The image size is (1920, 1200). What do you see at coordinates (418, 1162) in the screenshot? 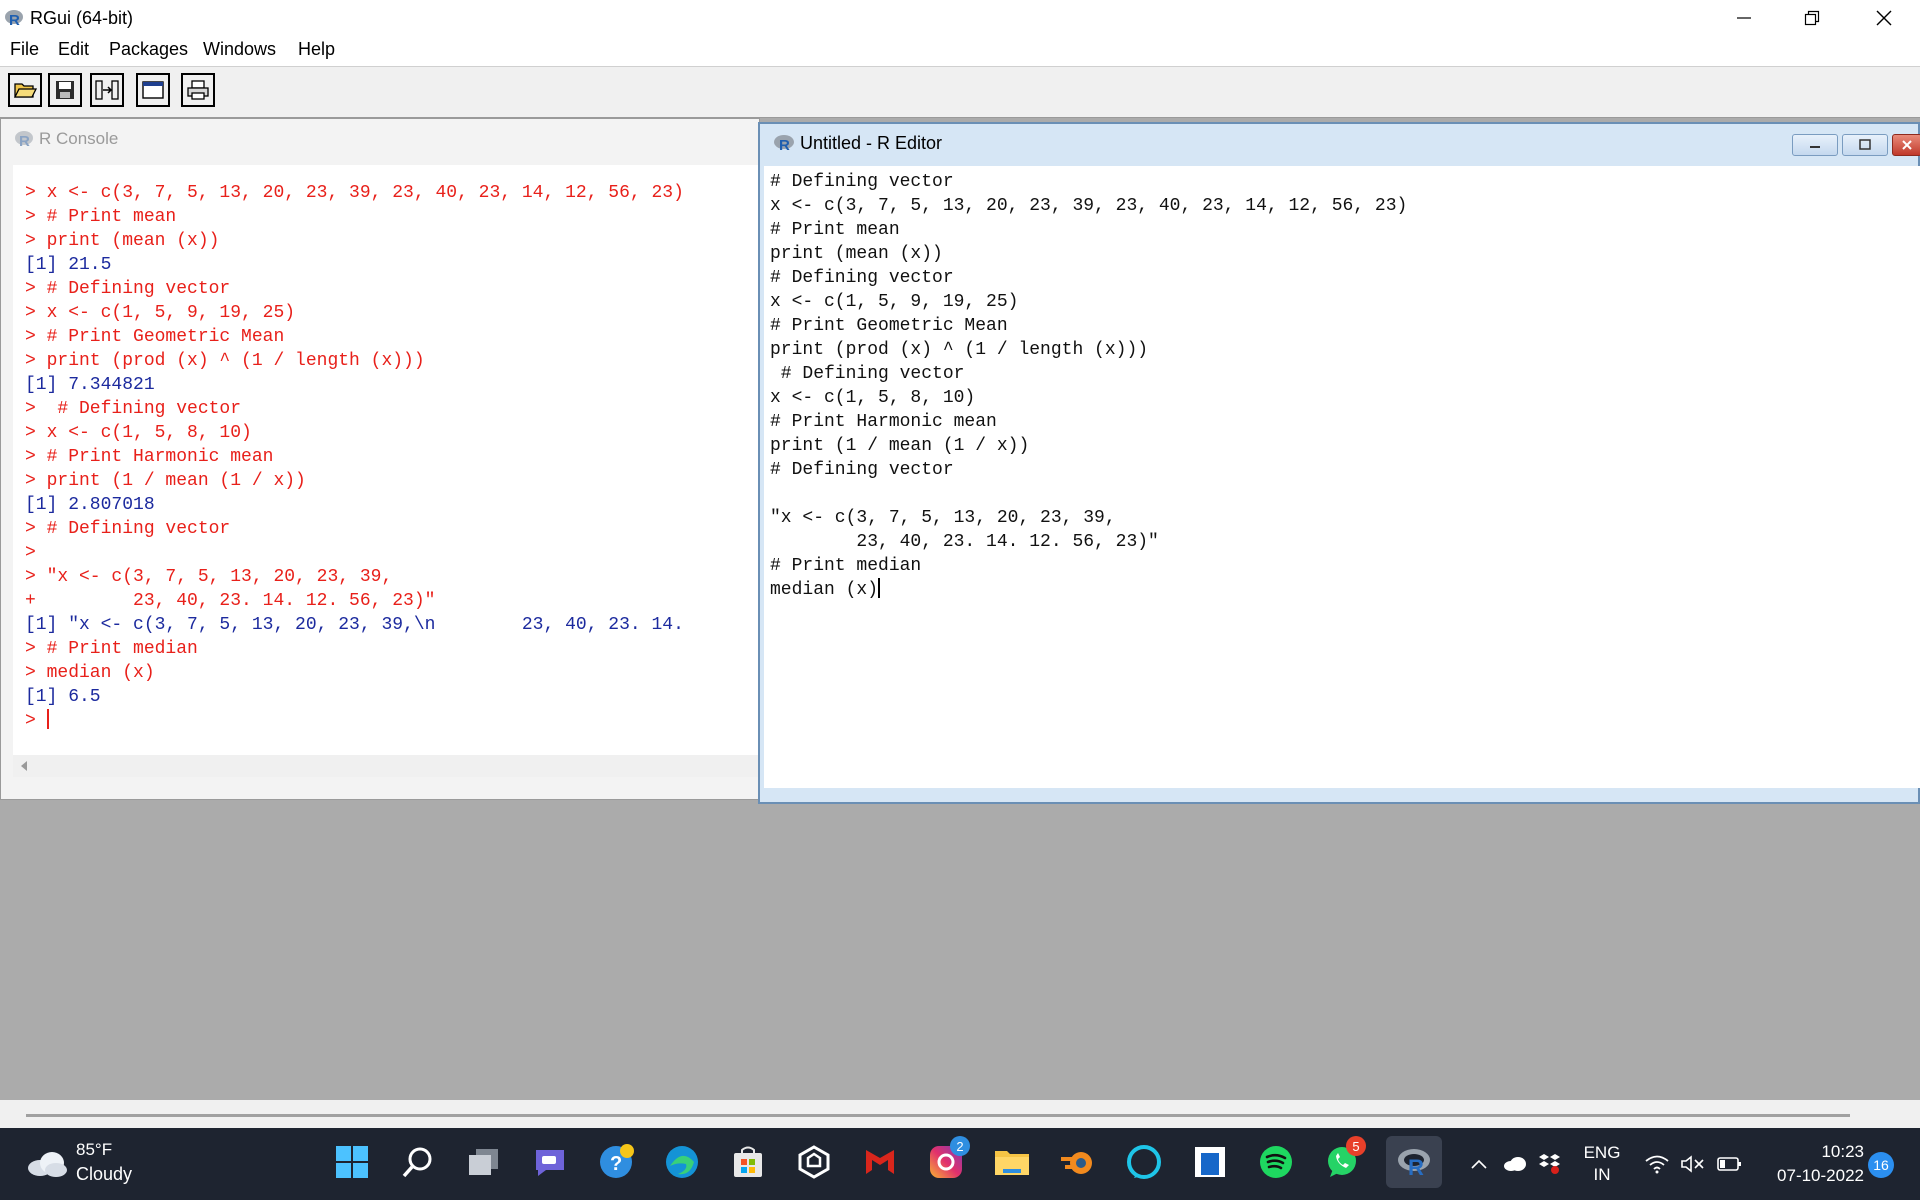
I see `search-icon` at bounding box center [418, 1162].